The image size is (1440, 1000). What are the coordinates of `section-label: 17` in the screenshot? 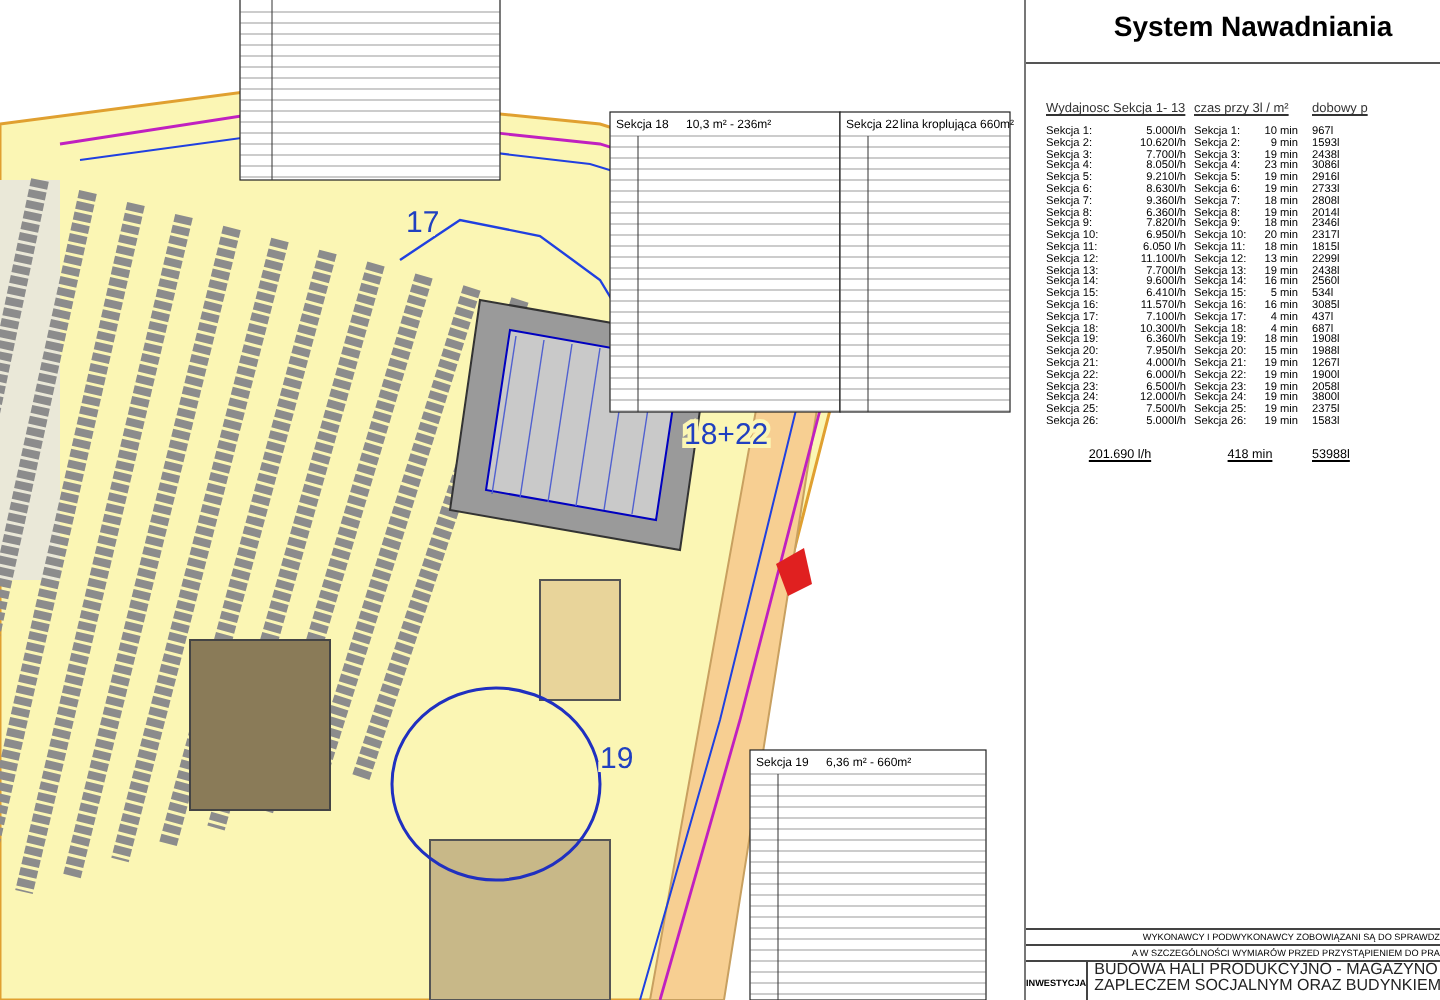 It's located at (423, 223).